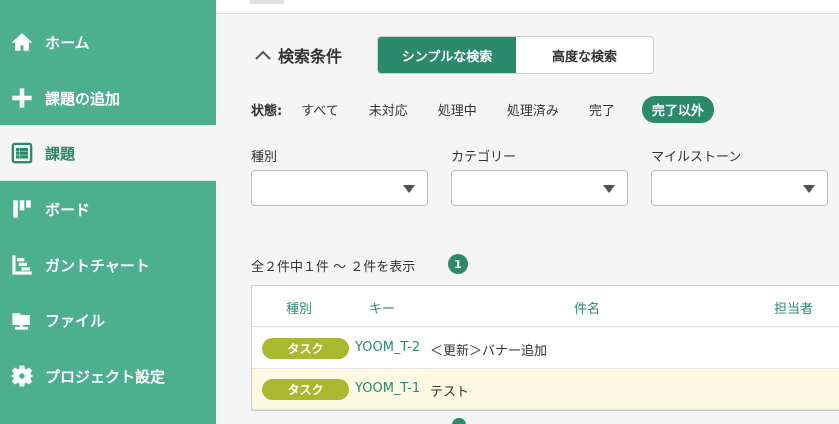 This screenshot has width=839, height=424. What do you see at coordinates (83, 98) in the screenshot?
I see `sidebar-item-label: 課題の追加` at bounding box center [83, 98].